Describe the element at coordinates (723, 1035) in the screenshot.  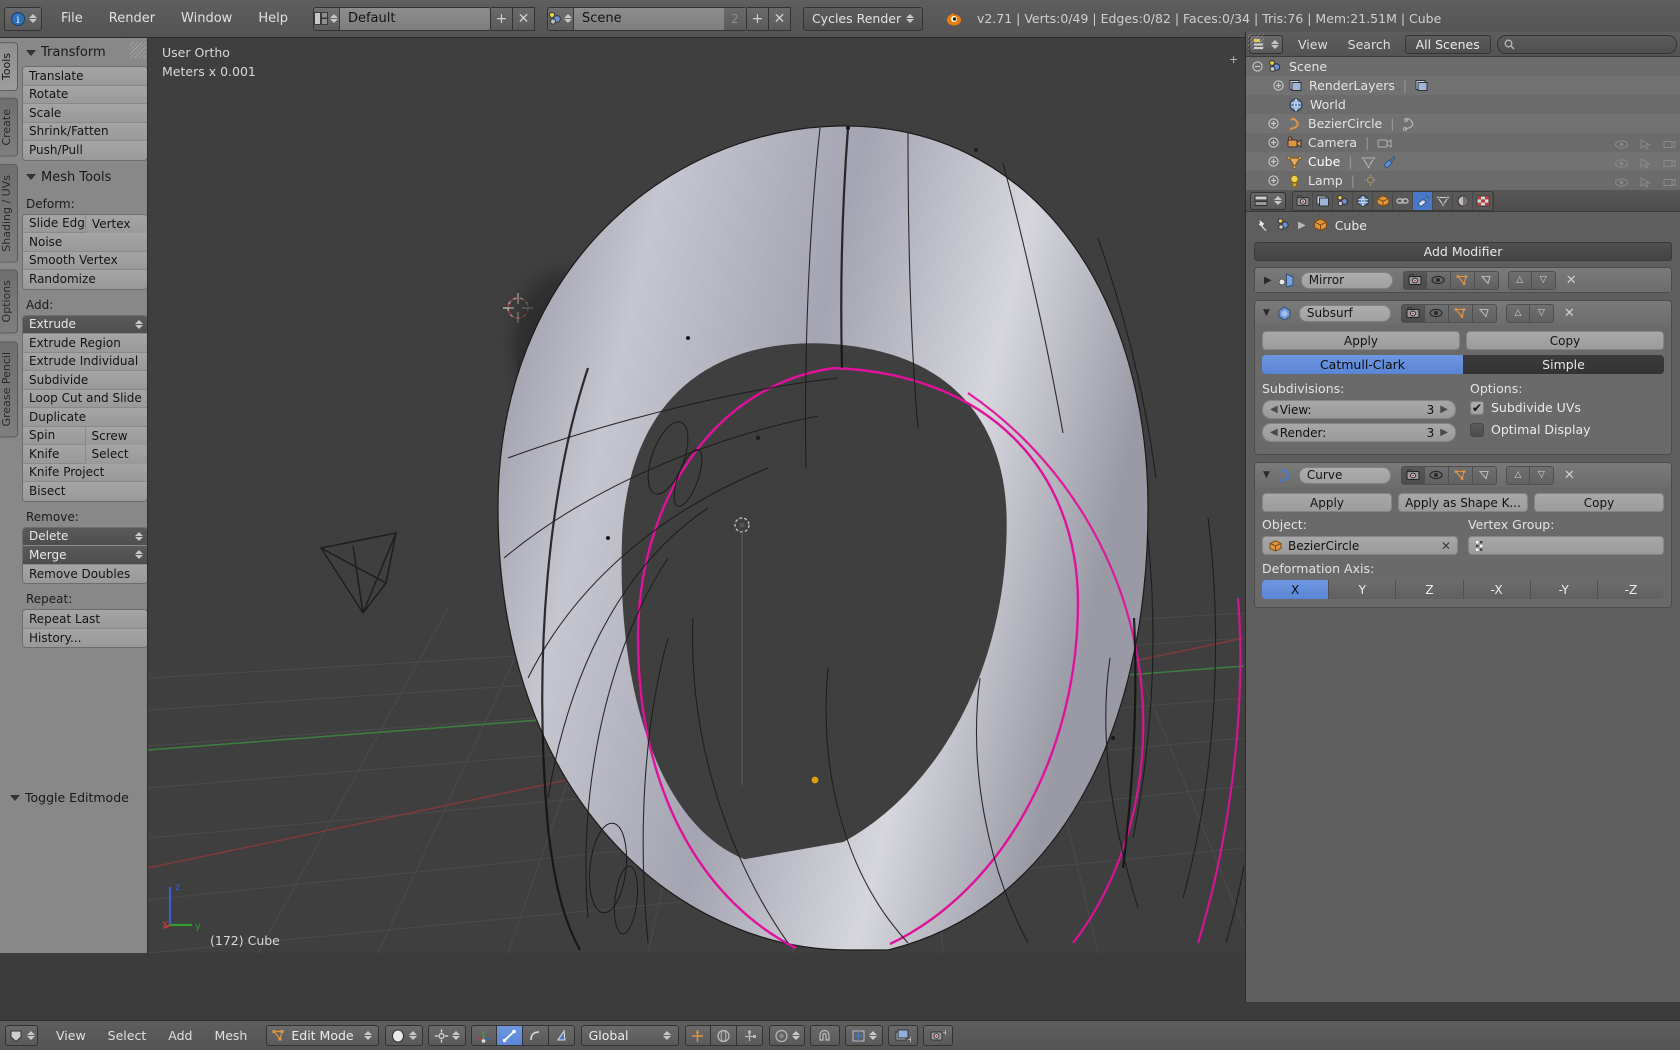
I see `rotate-manipulator-icon` at that location.